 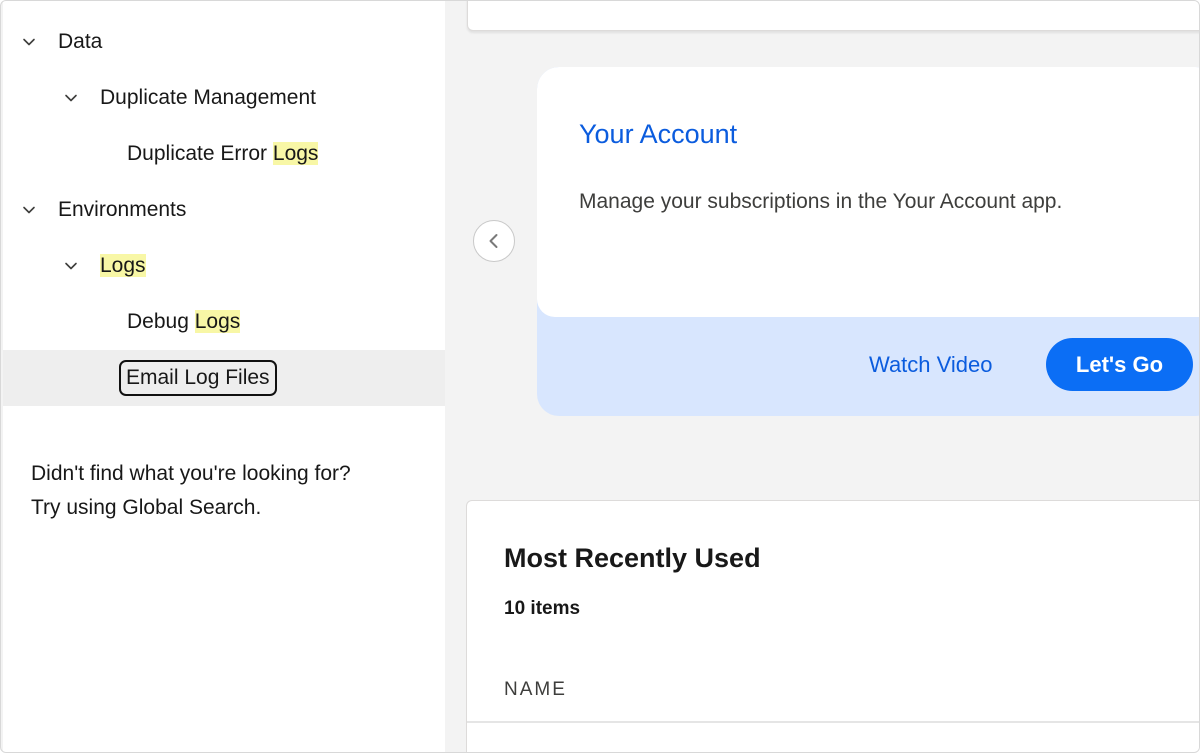 I want to click on tree-item: Email Log Files, so click(x=224, y=378).